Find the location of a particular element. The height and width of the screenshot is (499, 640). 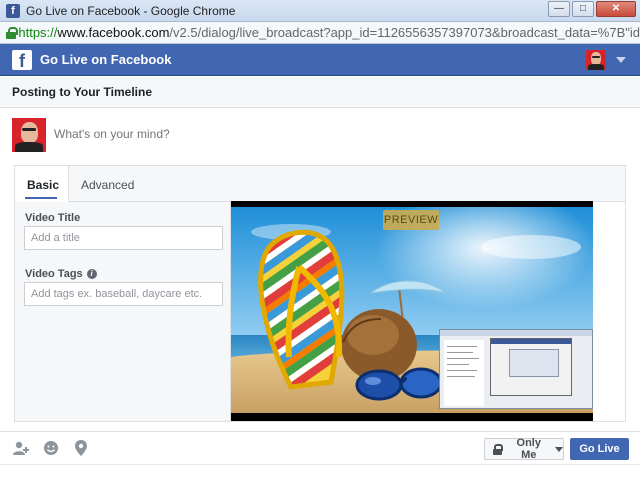

thumb-dialog-preview is located at coordinates (534, 363).